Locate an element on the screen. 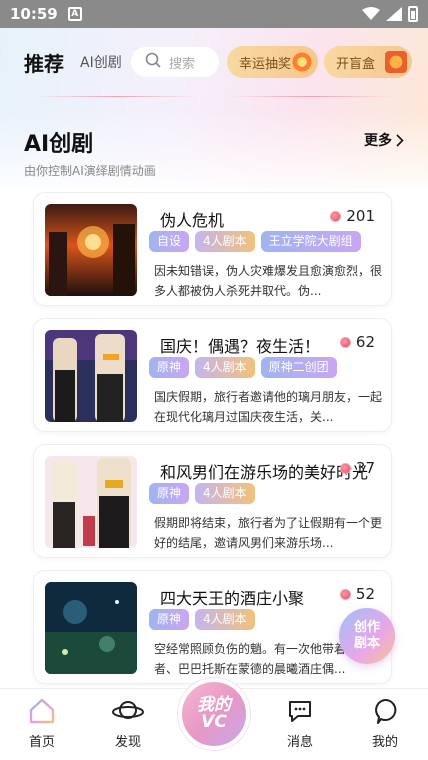 Image resolution: width=428 pixels, height=760 pixels. notification-icon: A is located at coordinates (74, 14).